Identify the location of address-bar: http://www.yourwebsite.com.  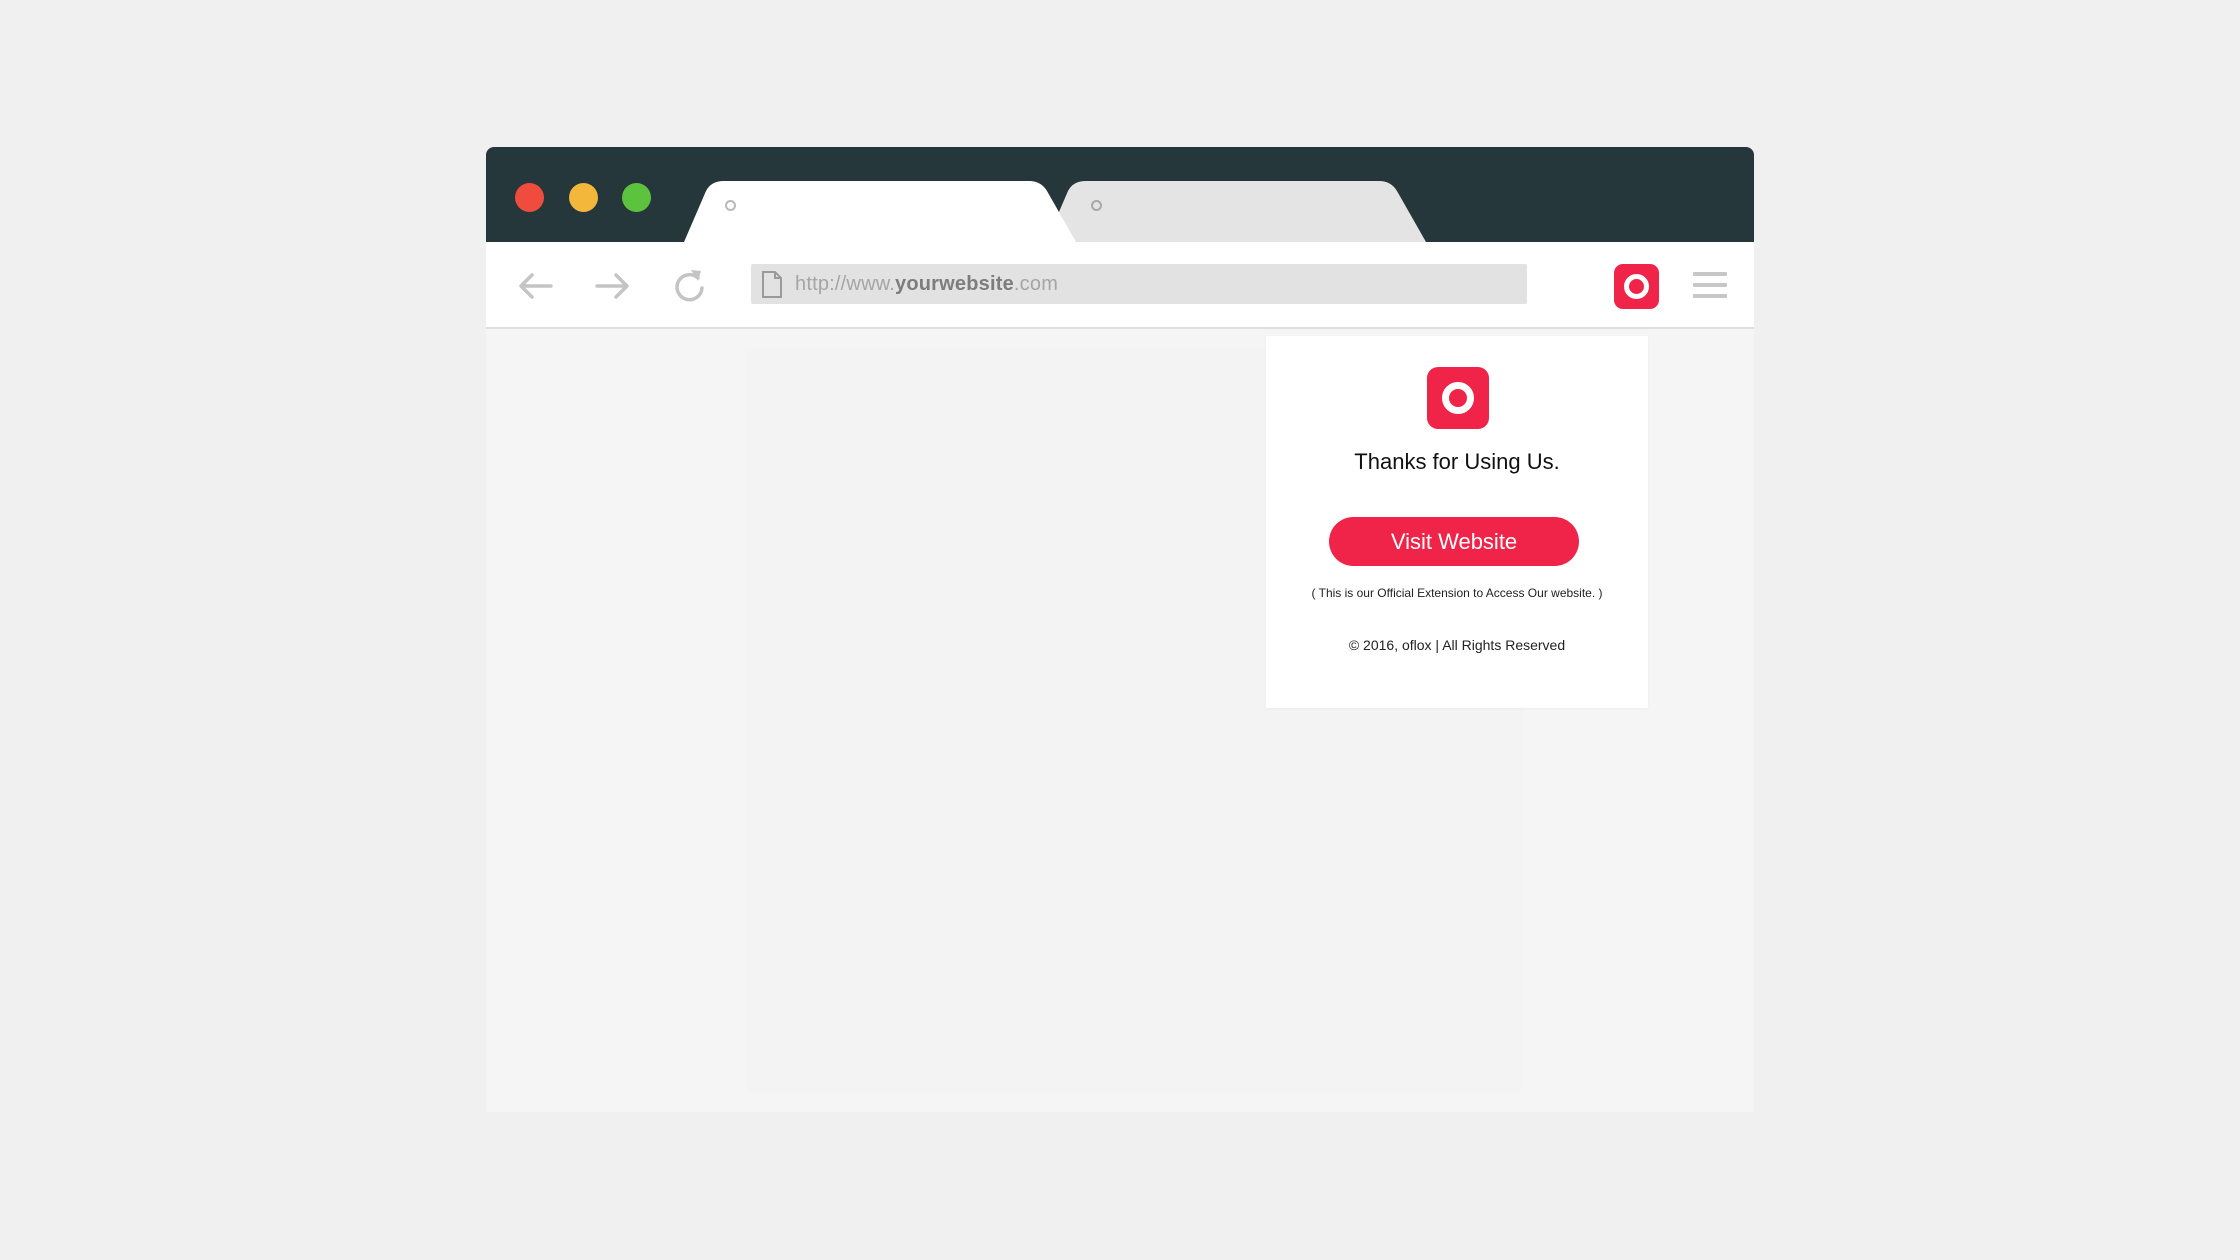
(1139, 284).